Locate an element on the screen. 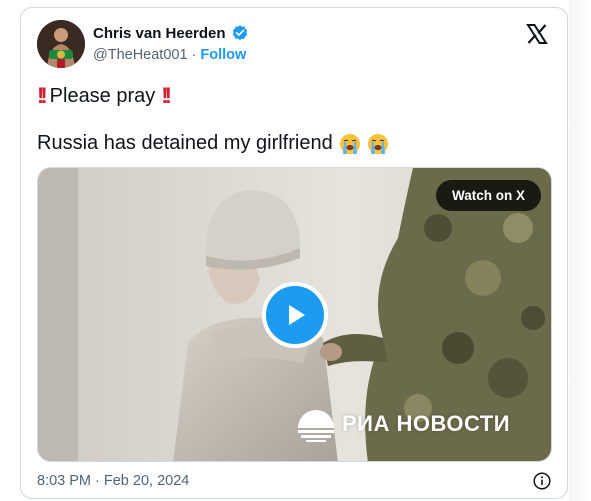 The height and width of the screenshot is (501, 591). watermark-text: РИА НОВОСТИ is located at coordinates (426, 423).